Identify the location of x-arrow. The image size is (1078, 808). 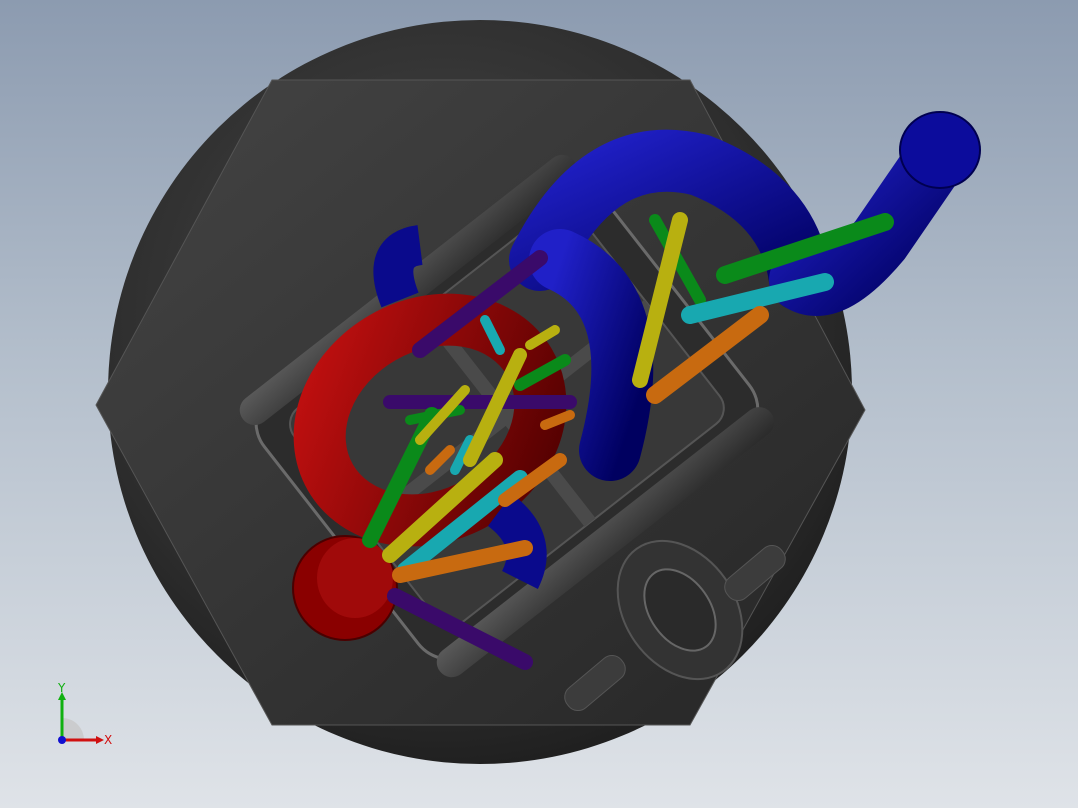
(100, 740).